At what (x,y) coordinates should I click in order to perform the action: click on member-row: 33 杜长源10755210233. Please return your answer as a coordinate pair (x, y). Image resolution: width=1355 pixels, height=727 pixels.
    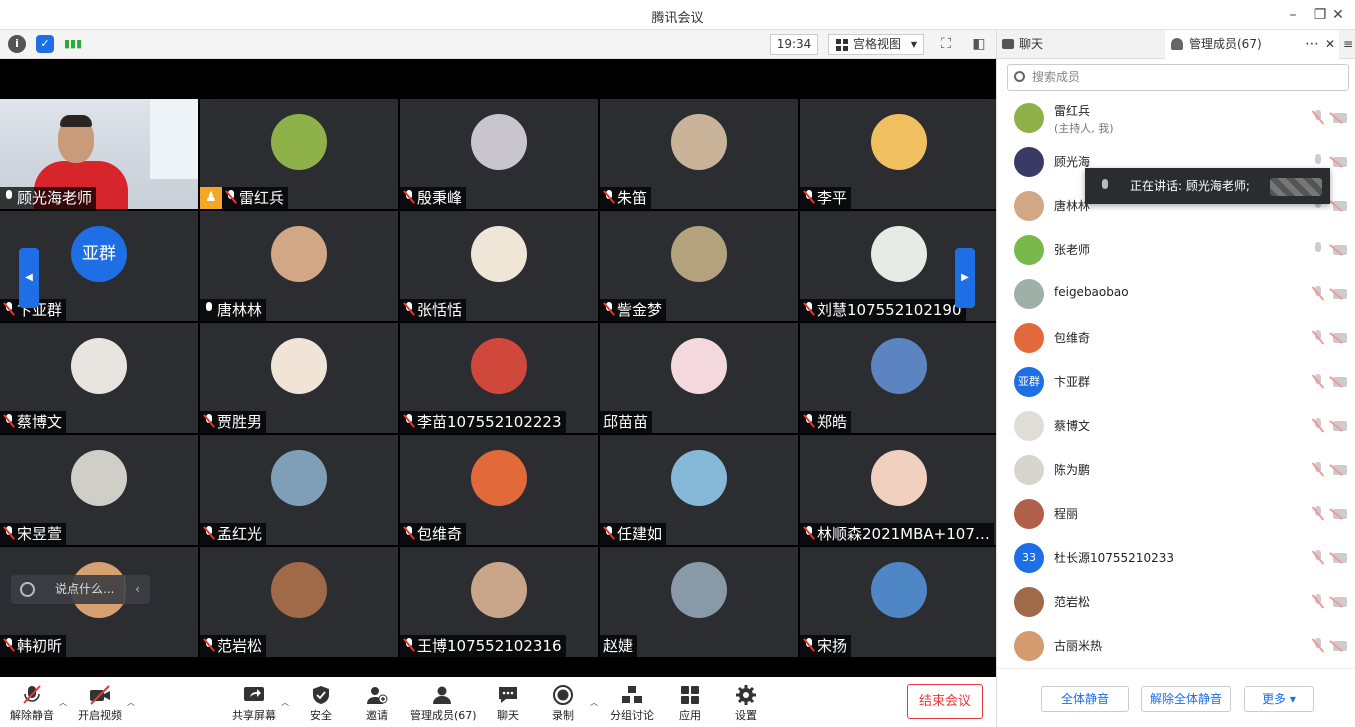
    Looking at the image, I should click on (1176, 558).